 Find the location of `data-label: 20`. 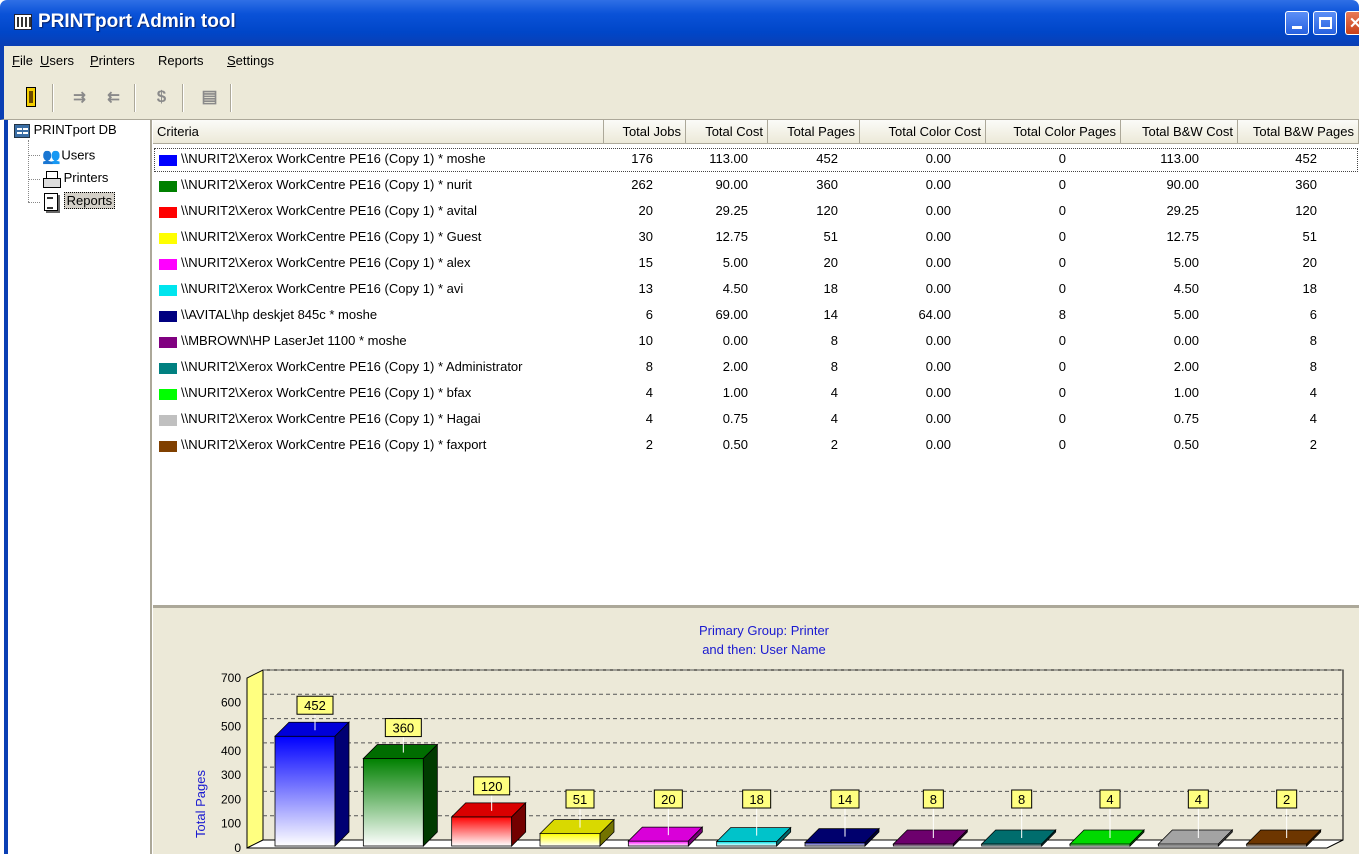

data-label: 20 is located at coordinates (668, 799).